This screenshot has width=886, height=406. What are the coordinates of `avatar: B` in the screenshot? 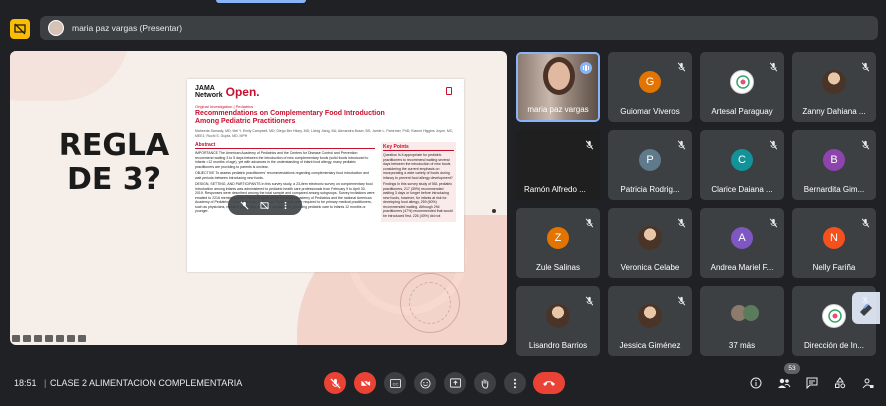 It's located at (834, 160).